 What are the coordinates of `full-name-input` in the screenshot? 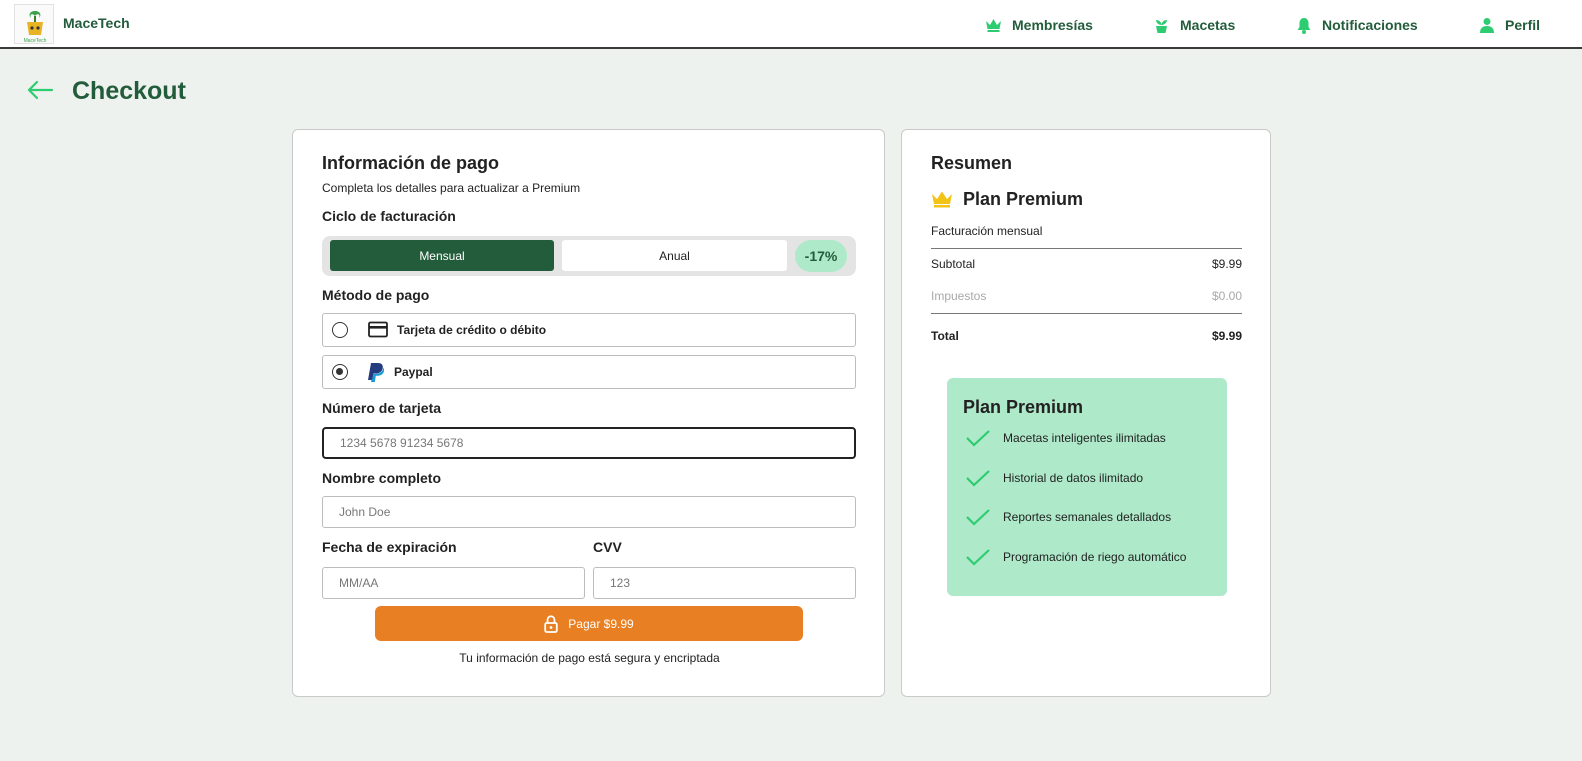 It's located at (589, 512).